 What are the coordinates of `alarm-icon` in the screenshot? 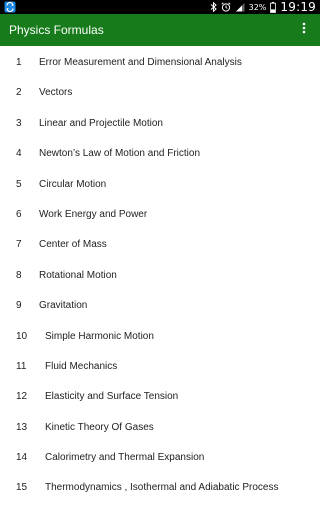 It's located at (226, 7).